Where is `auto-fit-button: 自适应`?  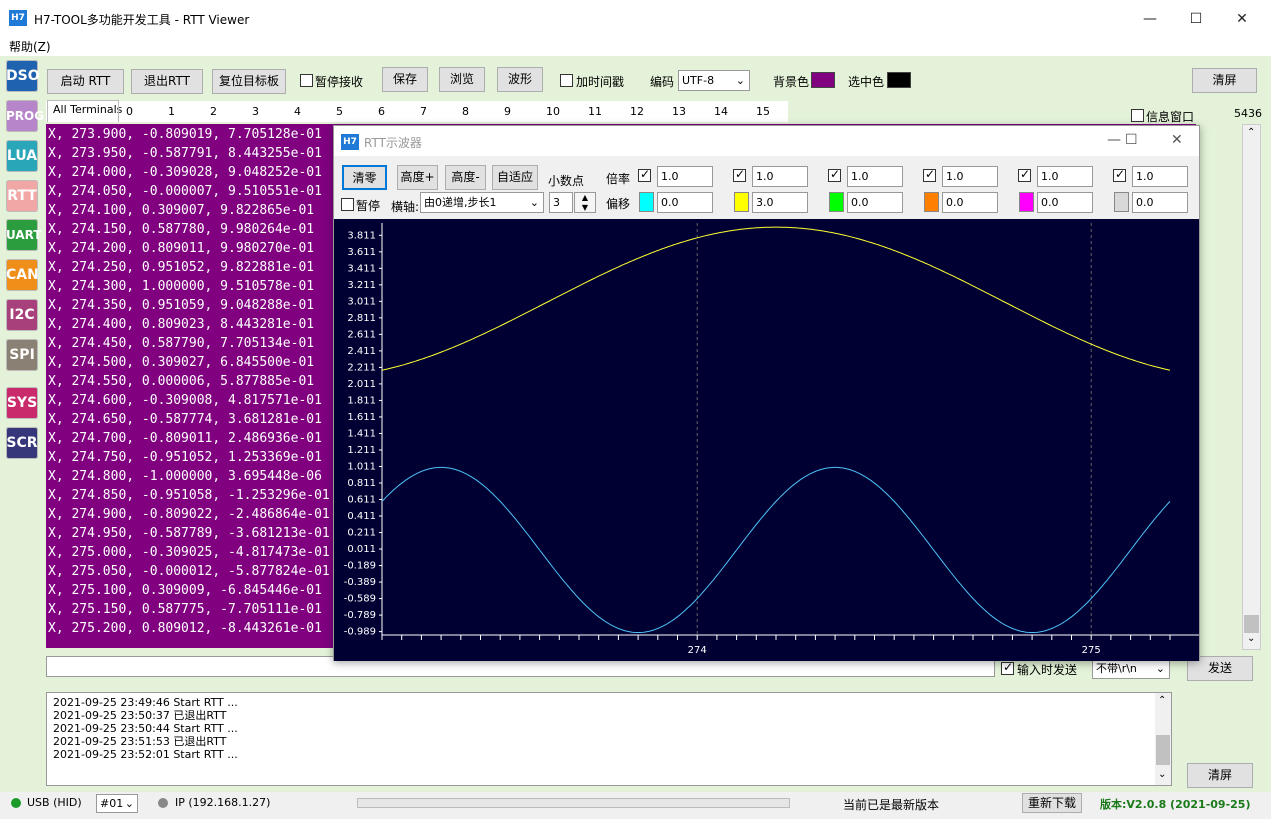 auto-fit-button: 自适应 is located at coordinates (515, 177).